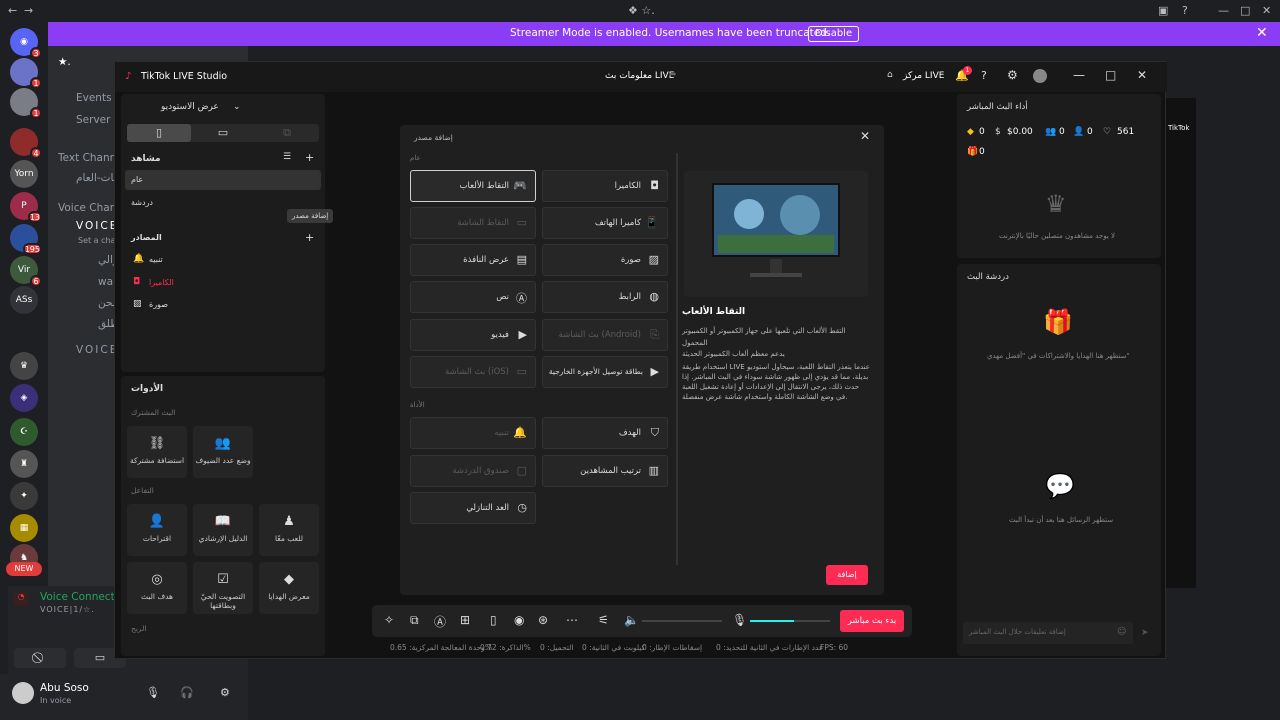 This screenshot has height=720, width=1280. What do you see at coordinates (605, 260) in the screenshot?
I see `image-option: ▨ صورة` at bounding box center [605, 260].